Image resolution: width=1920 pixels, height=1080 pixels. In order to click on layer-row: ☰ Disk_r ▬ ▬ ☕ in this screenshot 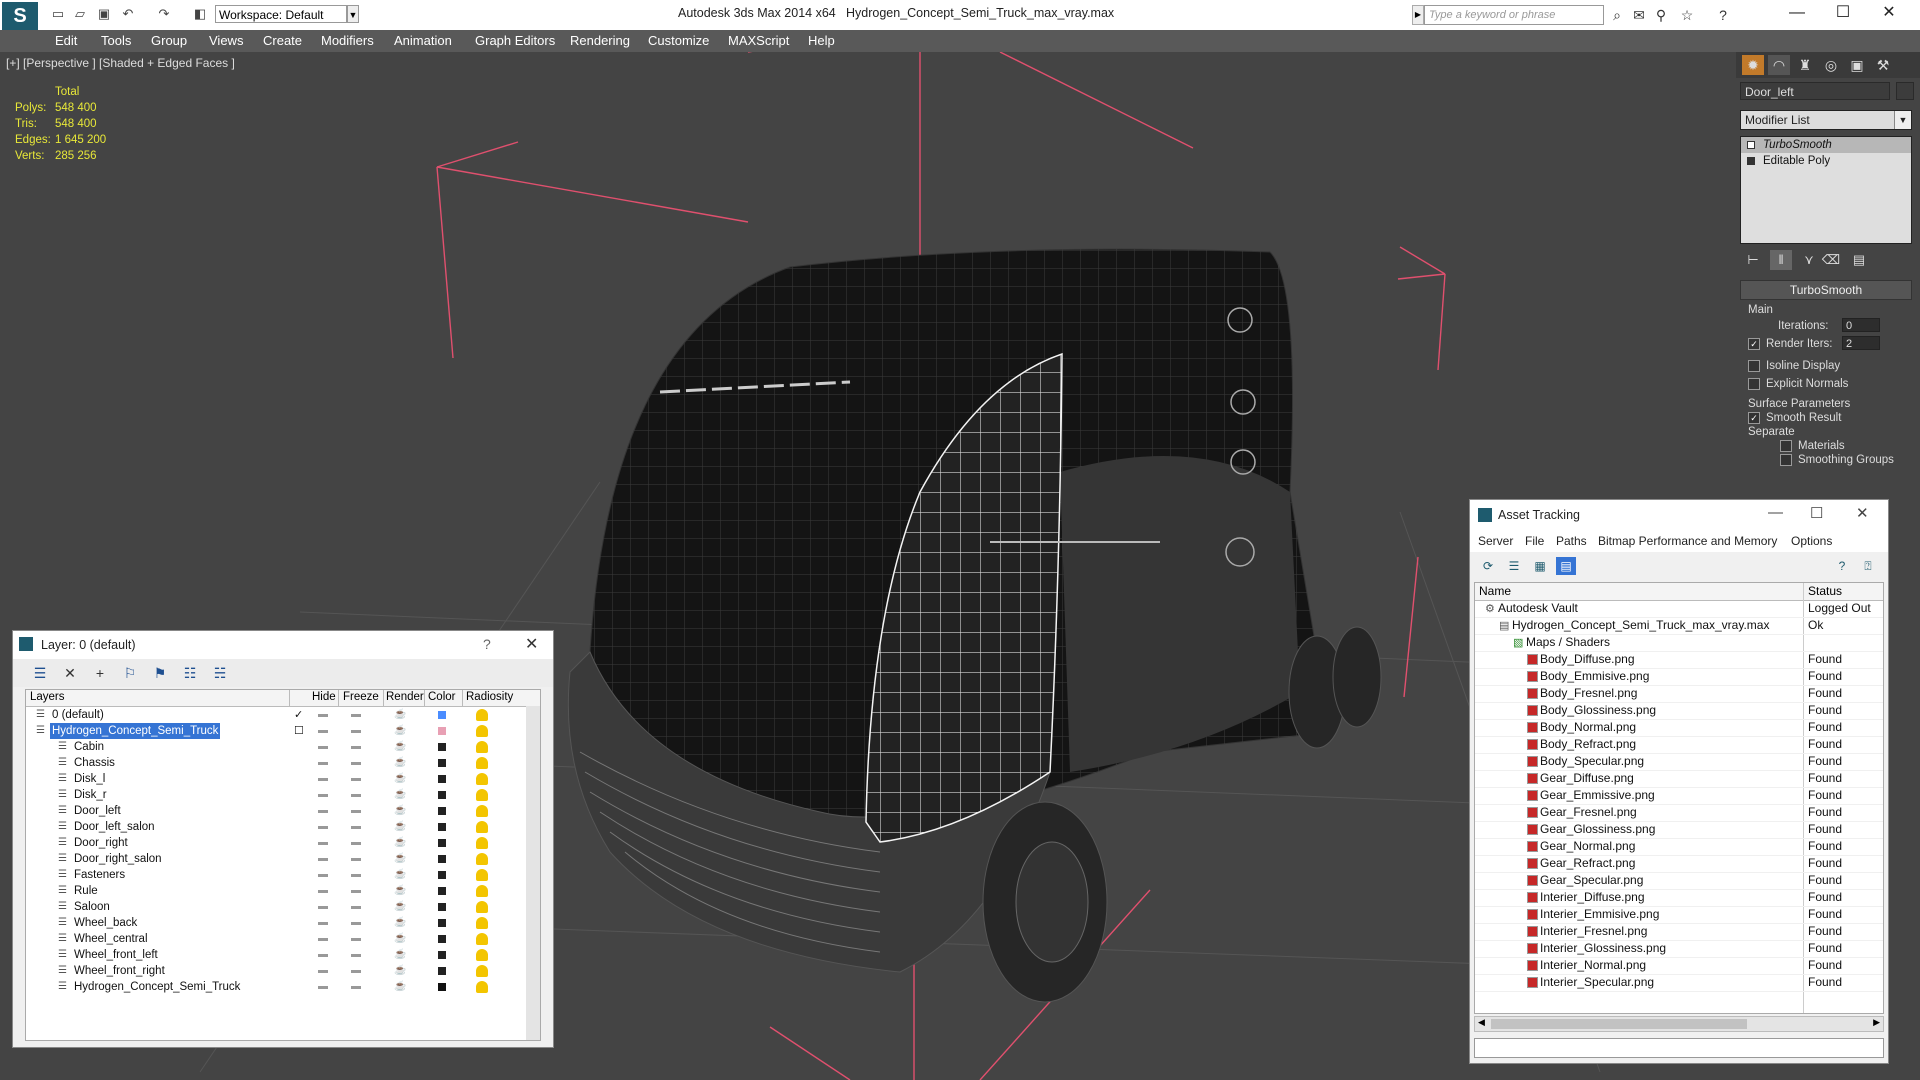, I will do `click(276, 795)`.